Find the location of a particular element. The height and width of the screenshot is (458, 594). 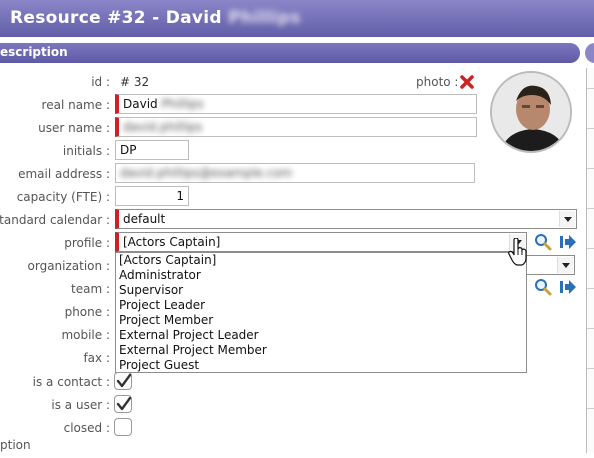

is-contact-checkbox is located at coordinates (123, 381).